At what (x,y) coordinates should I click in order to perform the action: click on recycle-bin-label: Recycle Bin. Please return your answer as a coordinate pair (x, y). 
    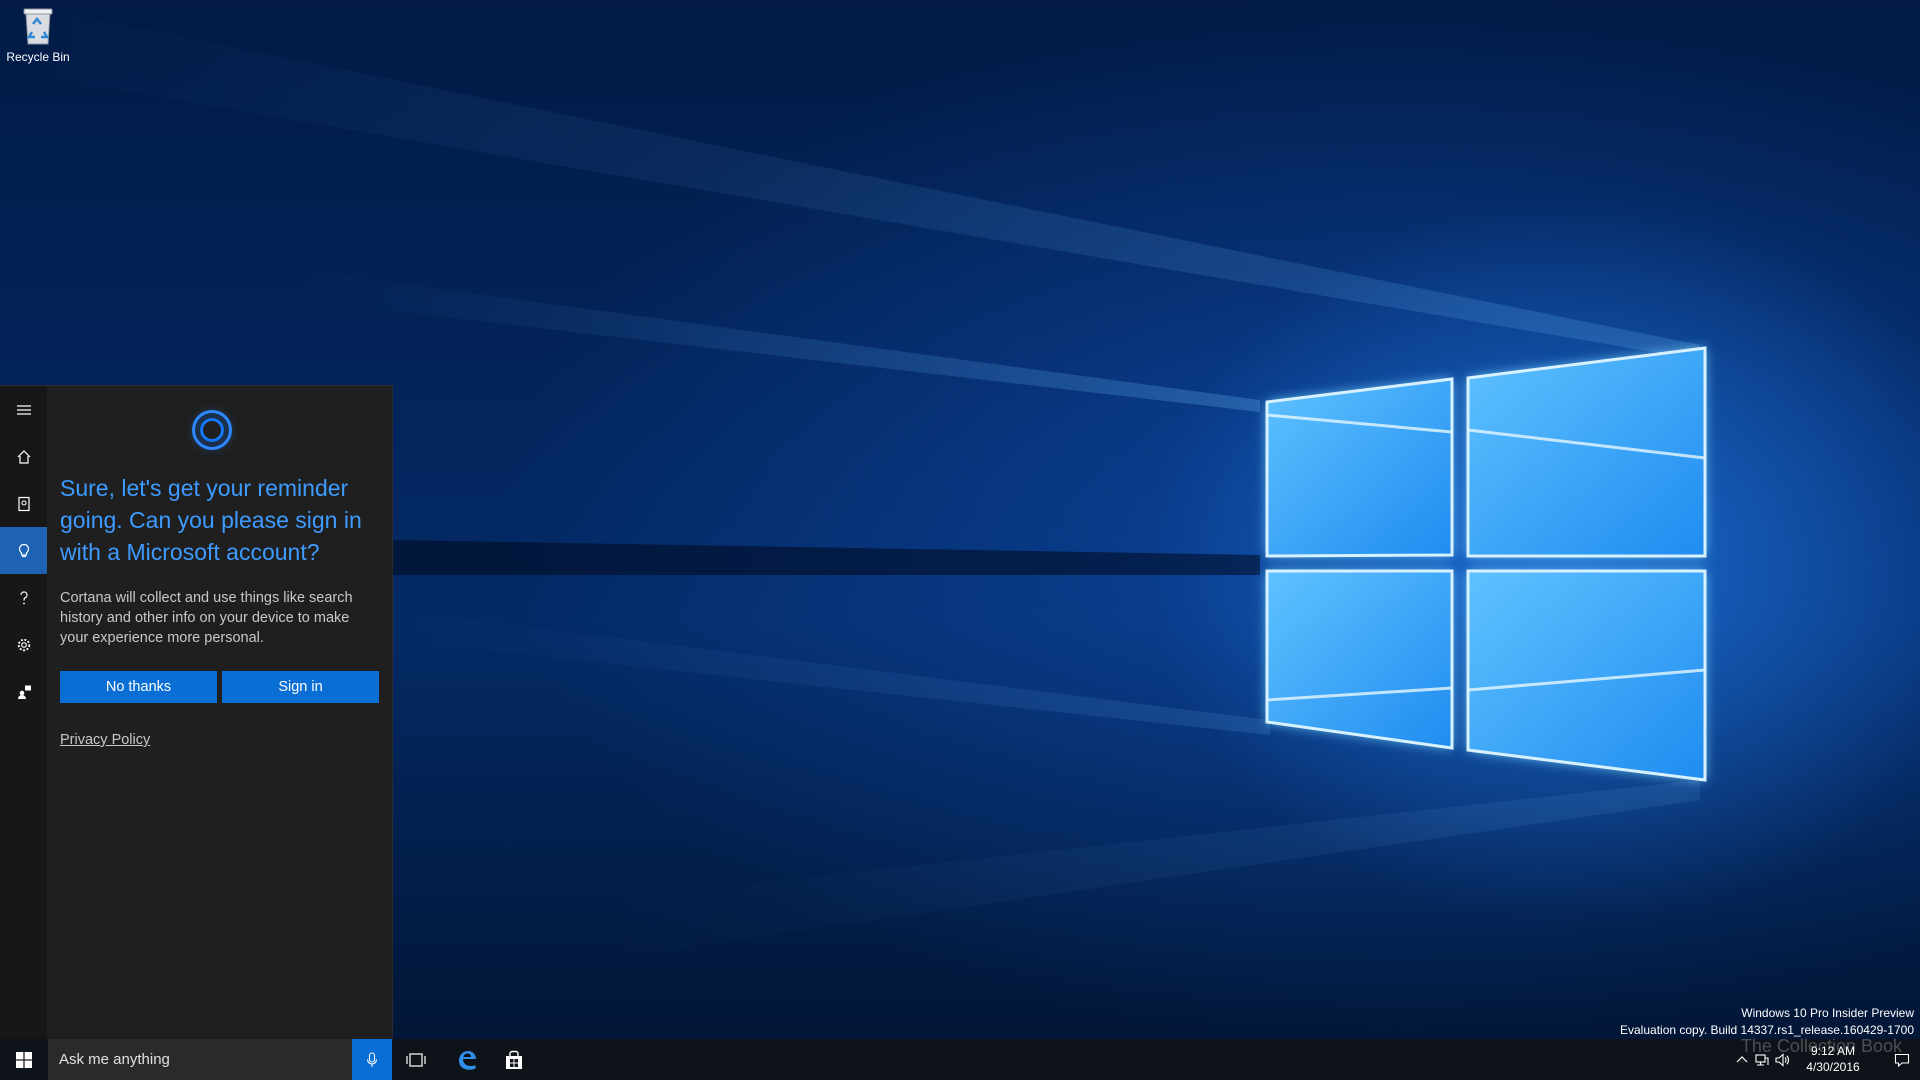
    Looking at the image, I should click on (38, 57).